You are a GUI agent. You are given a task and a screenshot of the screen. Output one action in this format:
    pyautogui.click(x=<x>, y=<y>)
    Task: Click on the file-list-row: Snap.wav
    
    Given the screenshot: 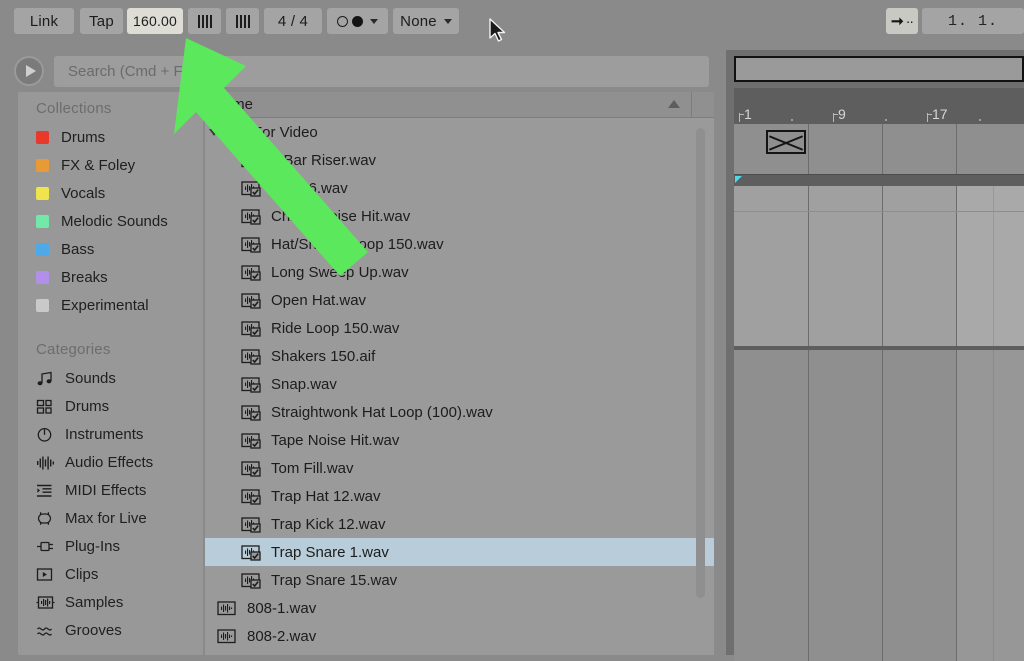 What is the action you would take?
    pyautogui.click(x=459, y=384)
    